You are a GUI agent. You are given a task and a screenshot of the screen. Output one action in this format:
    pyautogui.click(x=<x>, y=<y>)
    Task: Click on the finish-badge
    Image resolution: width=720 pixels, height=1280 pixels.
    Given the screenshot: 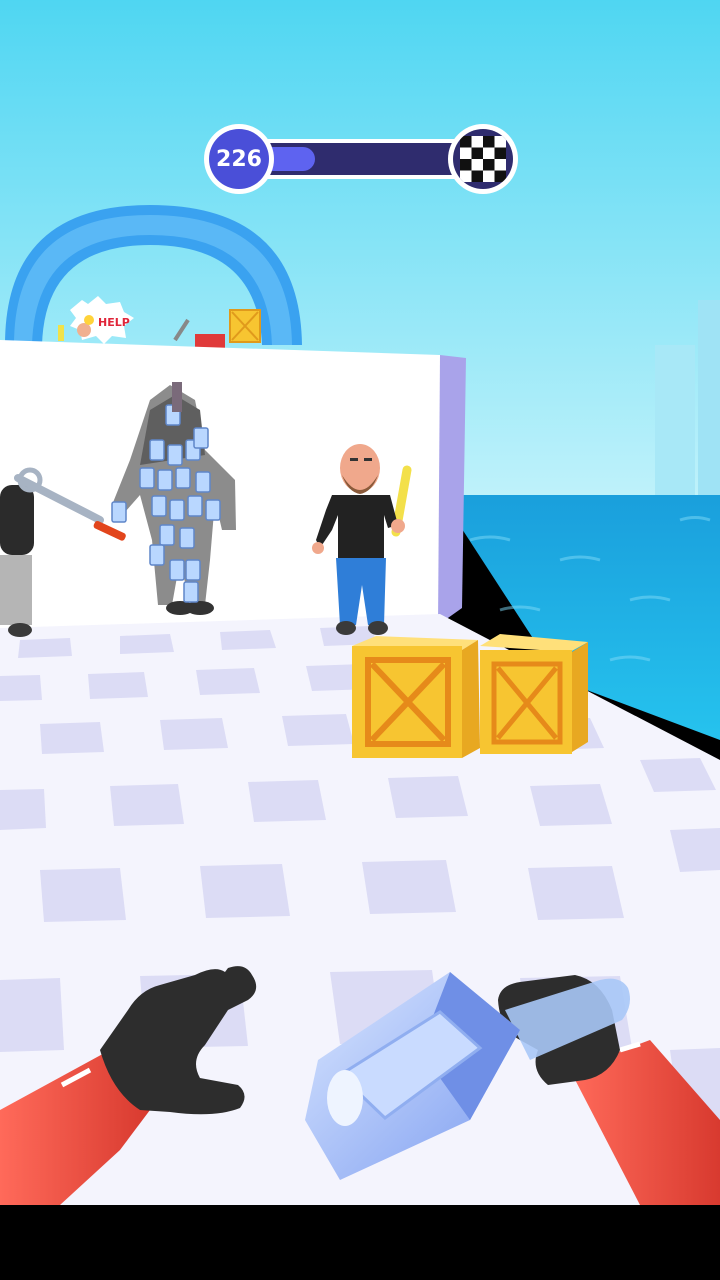 What is the action you would take?
    pyautogui.click(x=483, y=159)
    